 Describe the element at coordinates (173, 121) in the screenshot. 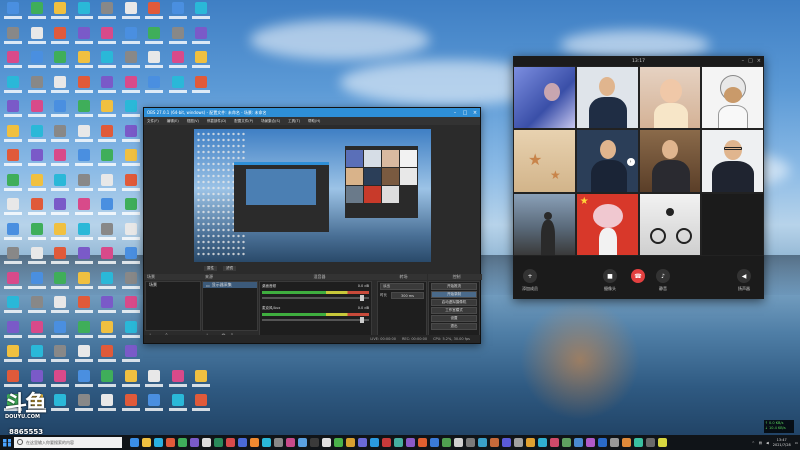

I see `menu-edit: 编辑(E)` at that location.